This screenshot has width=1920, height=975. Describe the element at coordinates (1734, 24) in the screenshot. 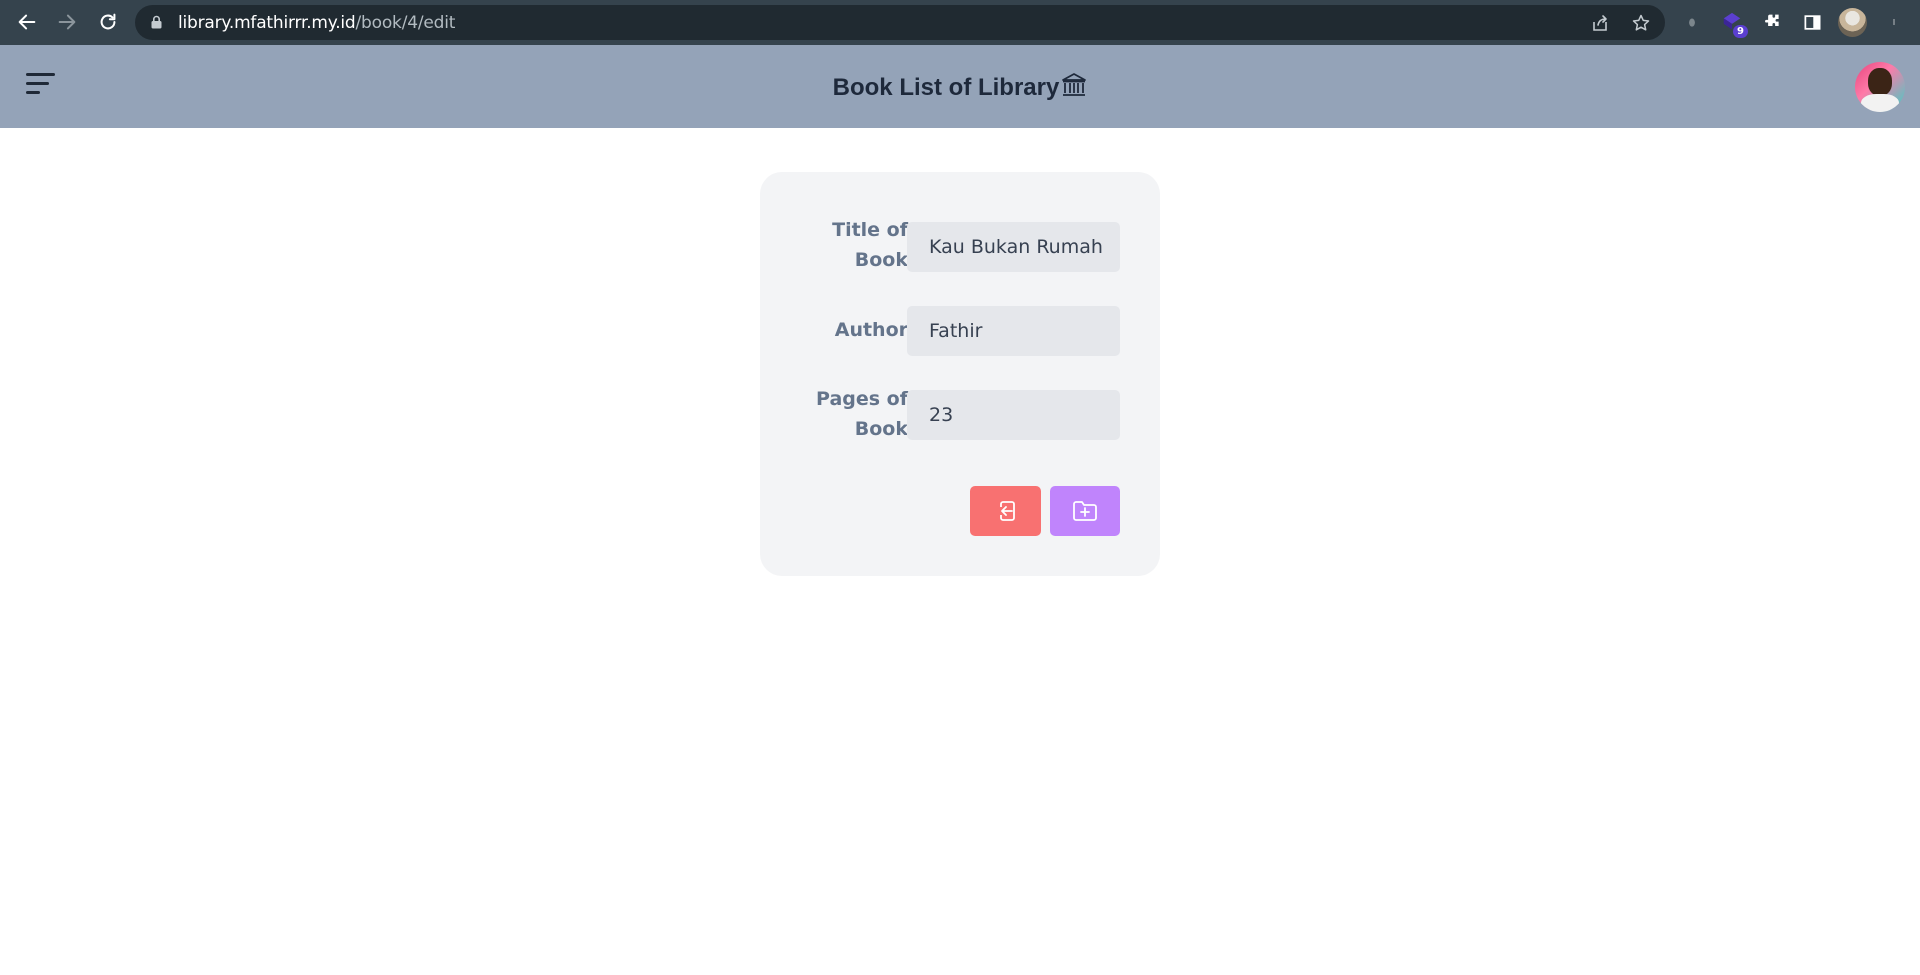

I see `extension-badge-icon: 9` at that location.